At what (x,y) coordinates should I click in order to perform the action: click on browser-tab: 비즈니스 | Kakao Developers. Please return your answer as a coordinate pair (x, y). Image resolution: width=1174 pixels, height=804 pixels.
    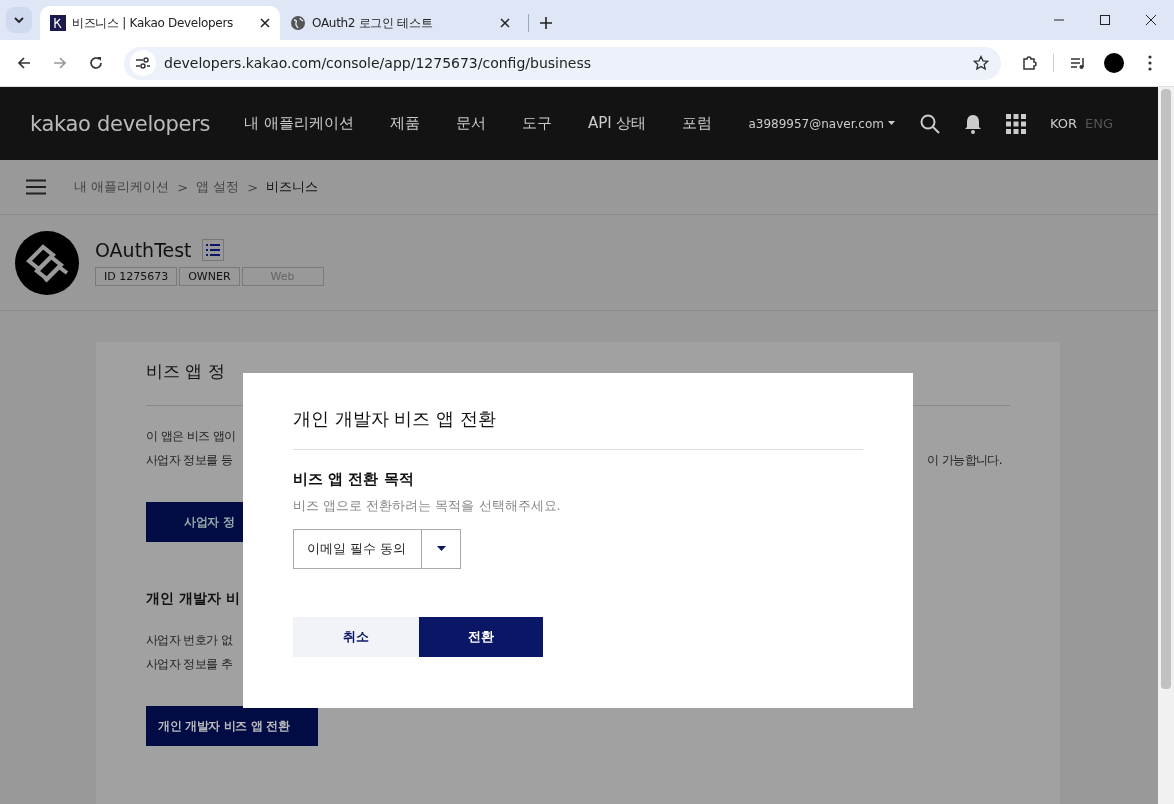
    Looking at the image, I should click on (160, 23).